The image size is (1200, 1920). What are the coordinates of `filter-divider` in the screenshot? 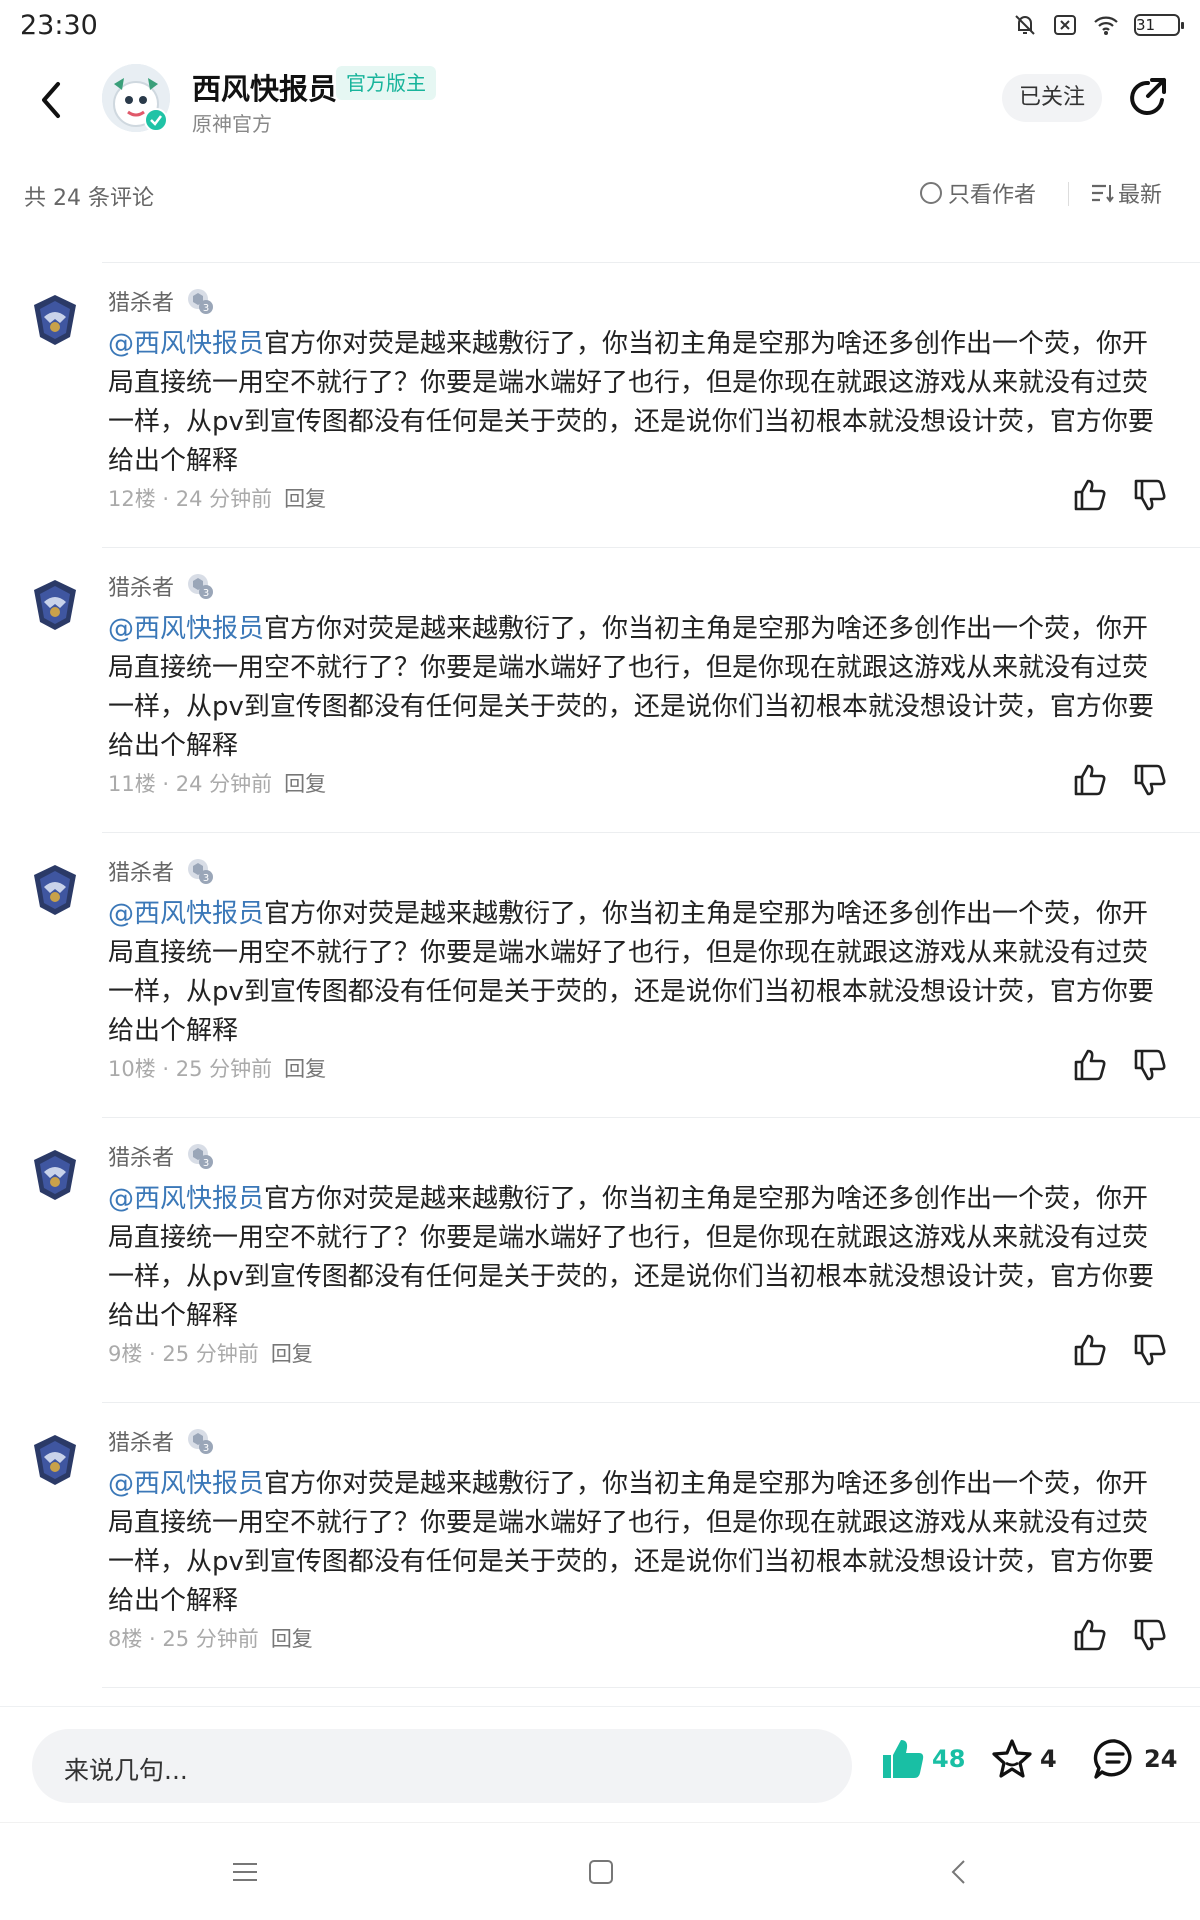 It's located at (1068, 194).